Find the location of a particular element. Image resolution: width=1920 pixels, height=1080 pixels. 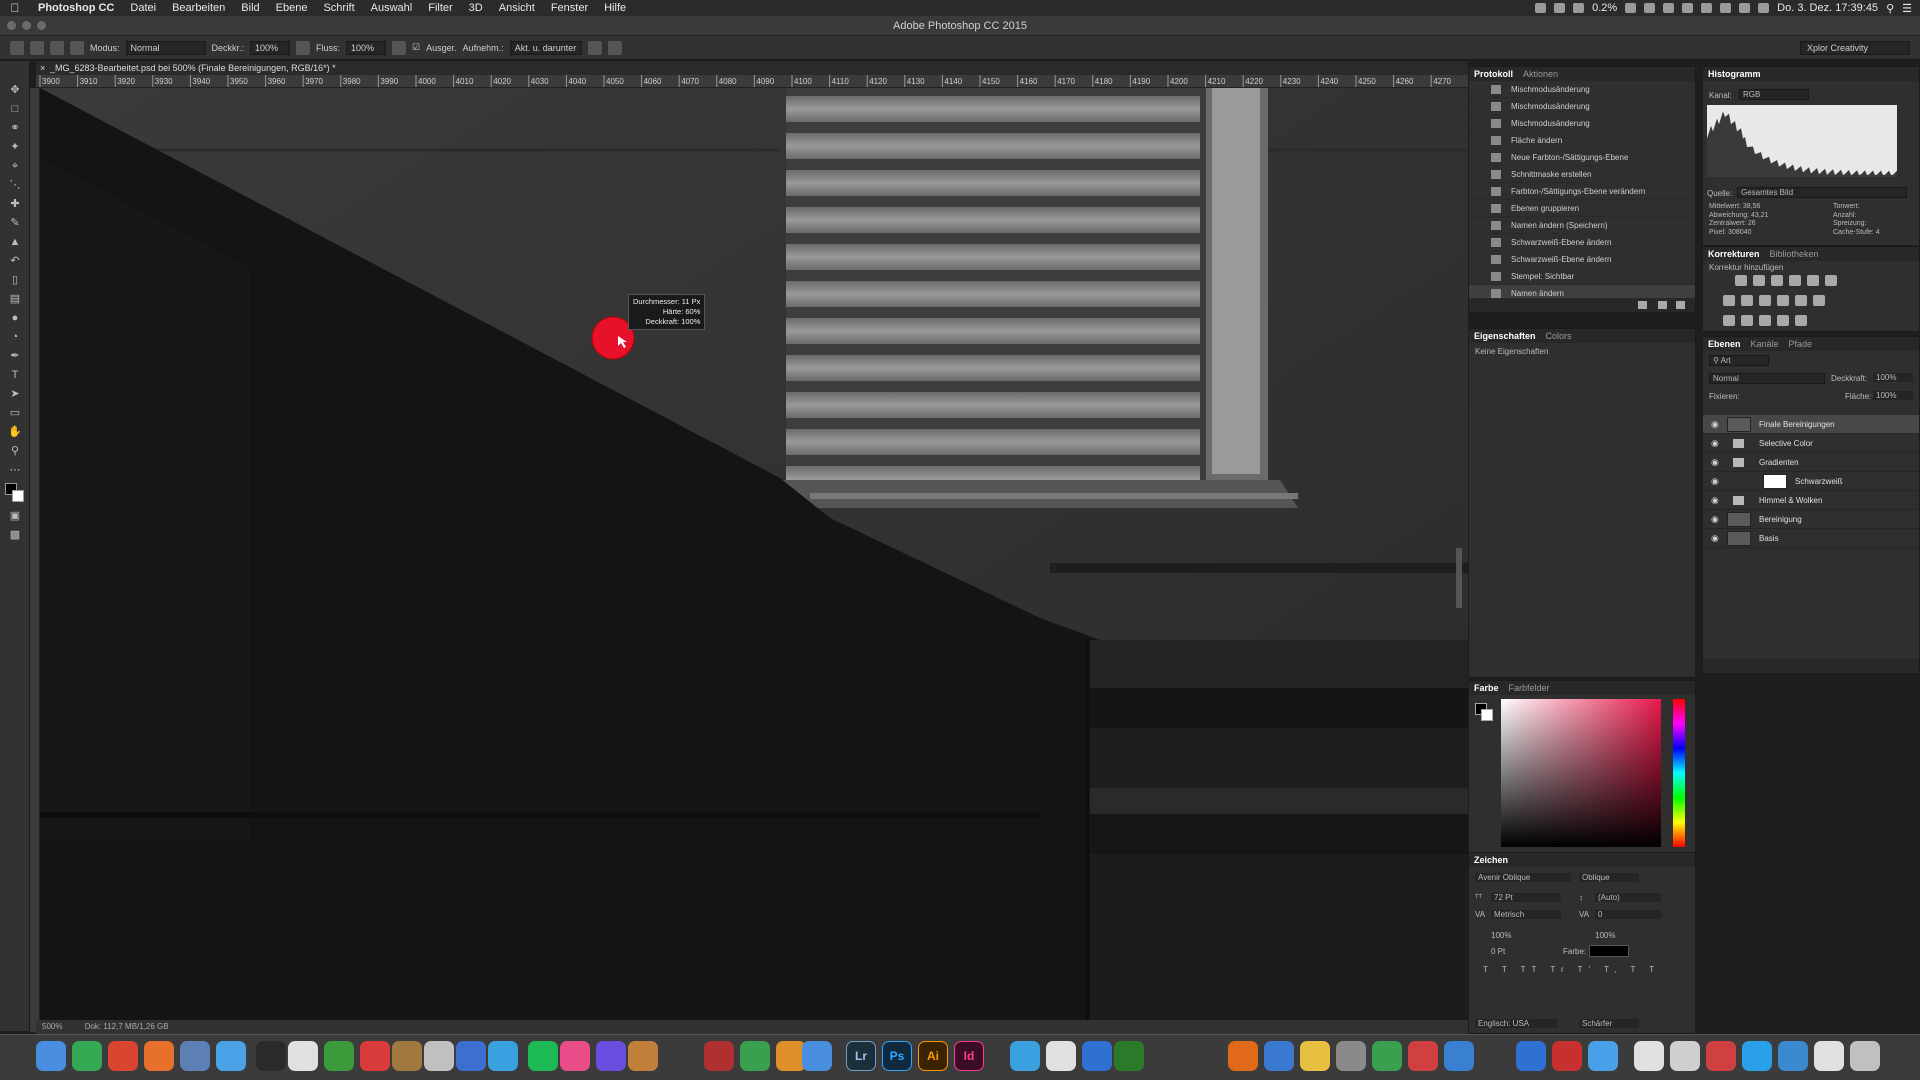

history-item: Stempel: Sichtbar is located at coordinates (1582, 276).